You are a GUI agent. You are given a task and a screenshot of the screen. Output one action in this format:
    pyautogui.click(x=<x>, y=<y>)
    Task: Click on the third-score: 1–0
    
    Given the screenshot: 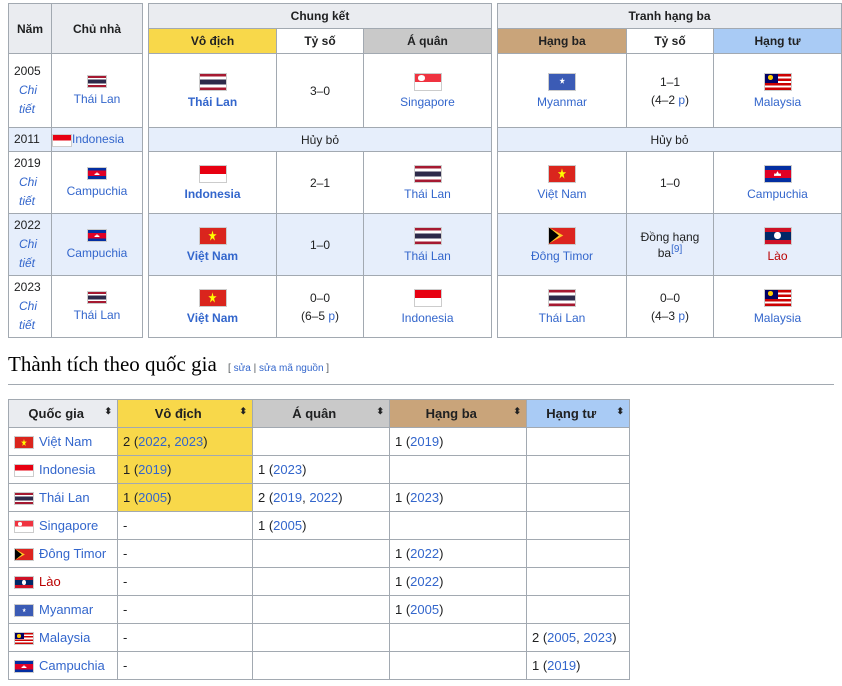 What is the action you would take?
    pyautogui.click(x=670, y=182)
    